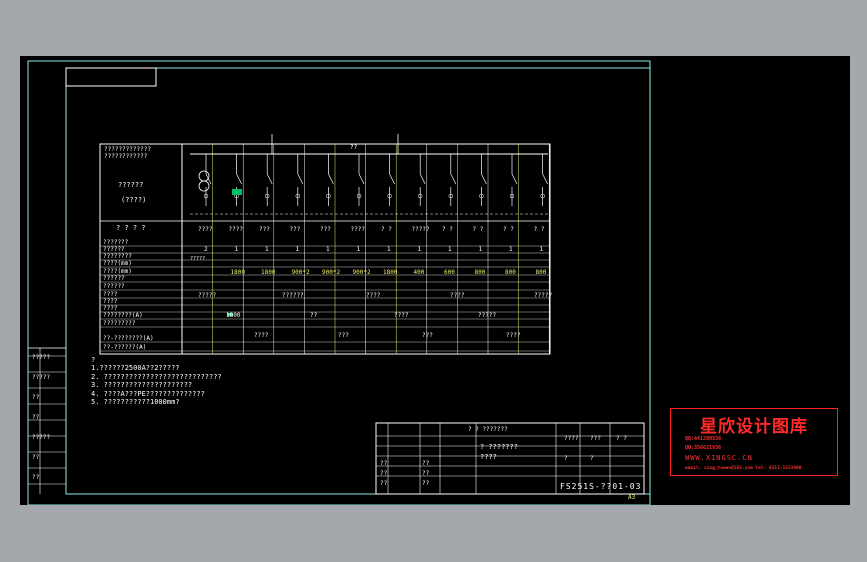 This screenshot has height=562, width=867. I want to click on column-dimension: 600, so click(449, 272).